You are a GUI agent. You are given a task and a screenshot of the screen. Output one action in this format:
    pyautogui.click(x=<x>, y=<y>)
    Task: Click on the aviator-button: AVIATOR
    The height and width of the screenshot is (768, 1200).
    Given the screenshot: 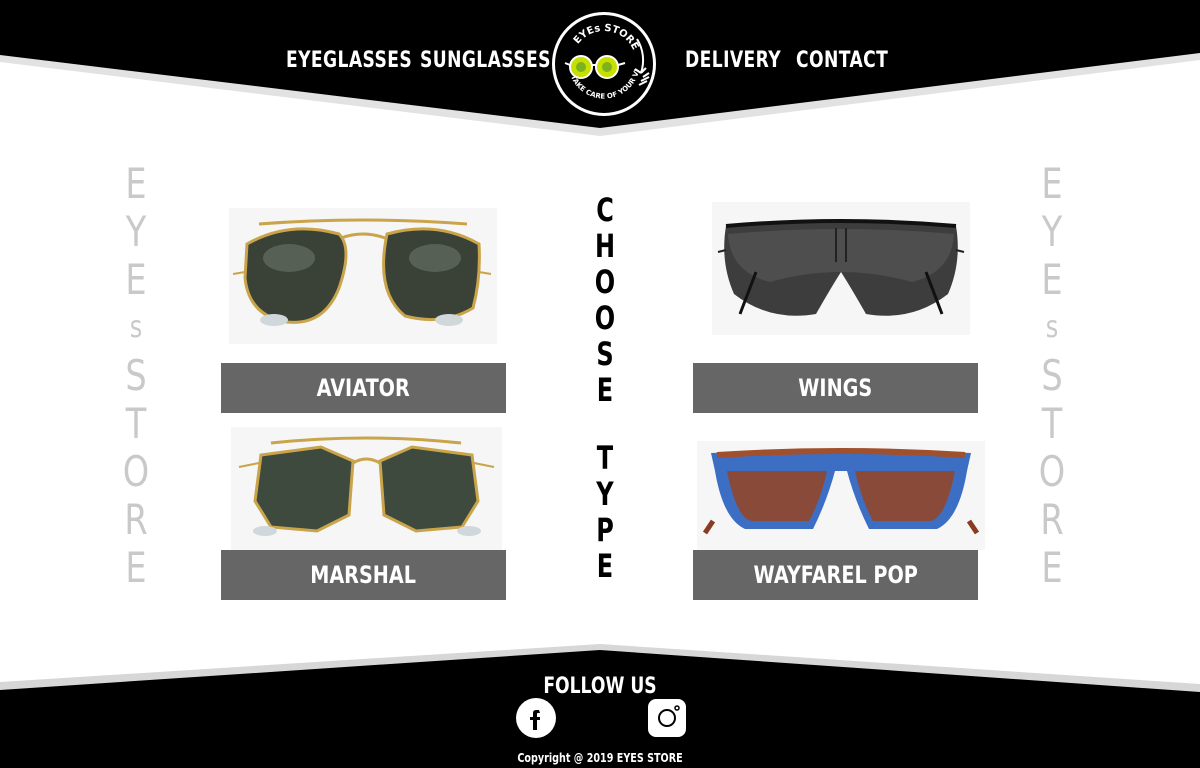 What is the action you would take?
    pyautogui.click(x=363, y=388)
    